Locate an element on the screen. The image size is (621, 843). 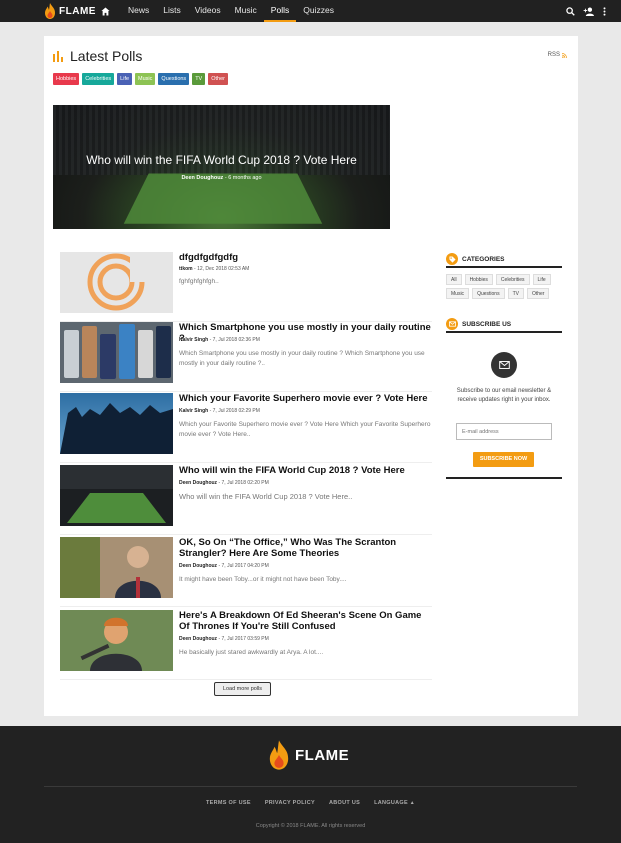
search-icon is located at coordinates (570, 11).